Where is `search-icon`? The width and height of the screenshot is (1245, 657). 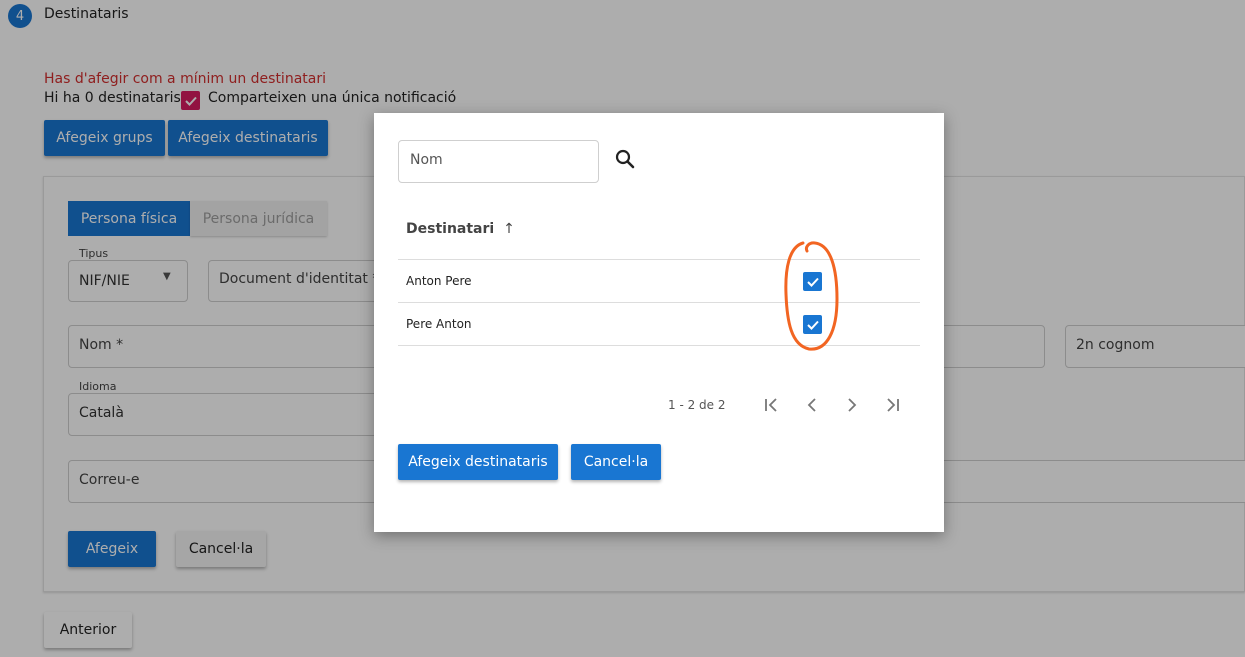
search-icon is located at coordinates (625, 159).